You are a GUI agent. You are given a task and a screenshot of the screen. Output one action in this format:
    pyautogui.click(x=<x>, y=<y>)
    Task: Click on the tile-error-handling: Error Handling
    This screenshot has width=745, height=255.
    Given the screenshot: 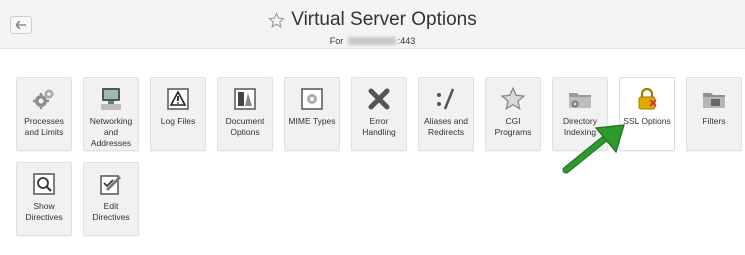 What is the action you would take?
    pyautogui.click(x=379, y=114)
    